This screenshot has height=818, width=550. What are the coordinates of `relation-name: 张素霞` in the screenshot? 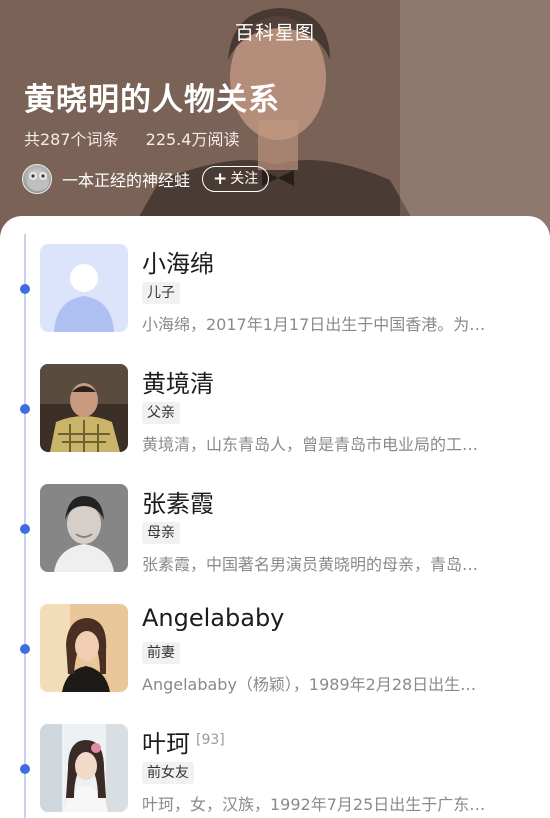 It's located at (178, 504).